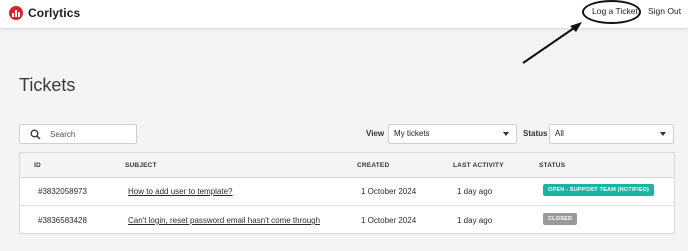 This screenshot has width=688, height=251. I want to click on column-header-created: CREATED, so click(373, 165).